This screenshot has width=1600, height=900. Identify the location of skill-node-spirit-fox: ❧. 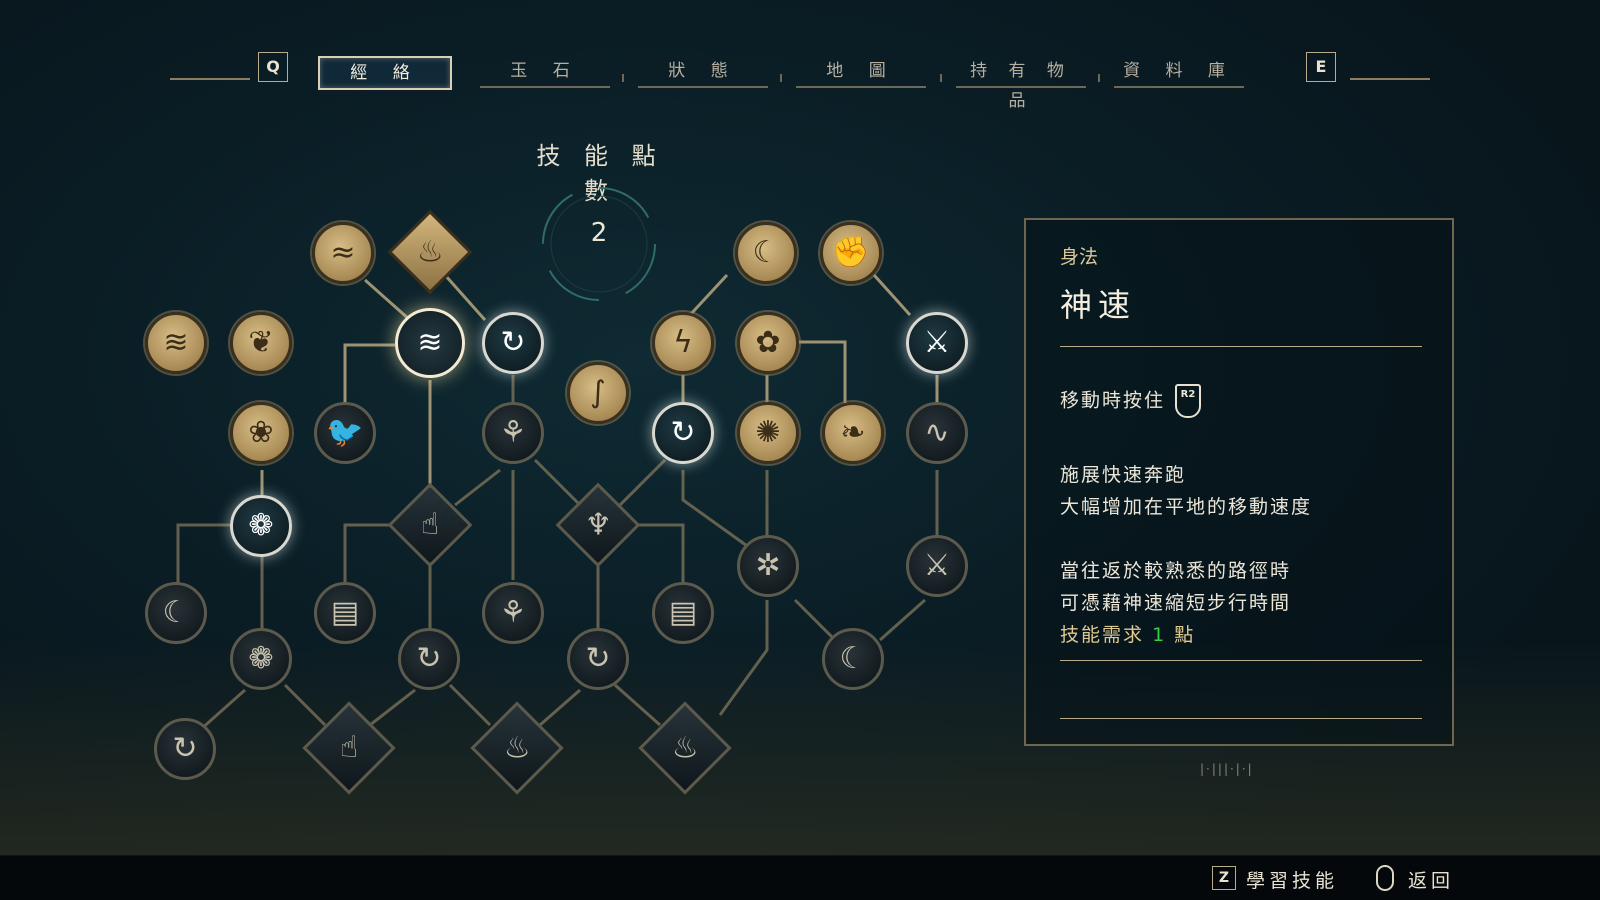
(853, 433).